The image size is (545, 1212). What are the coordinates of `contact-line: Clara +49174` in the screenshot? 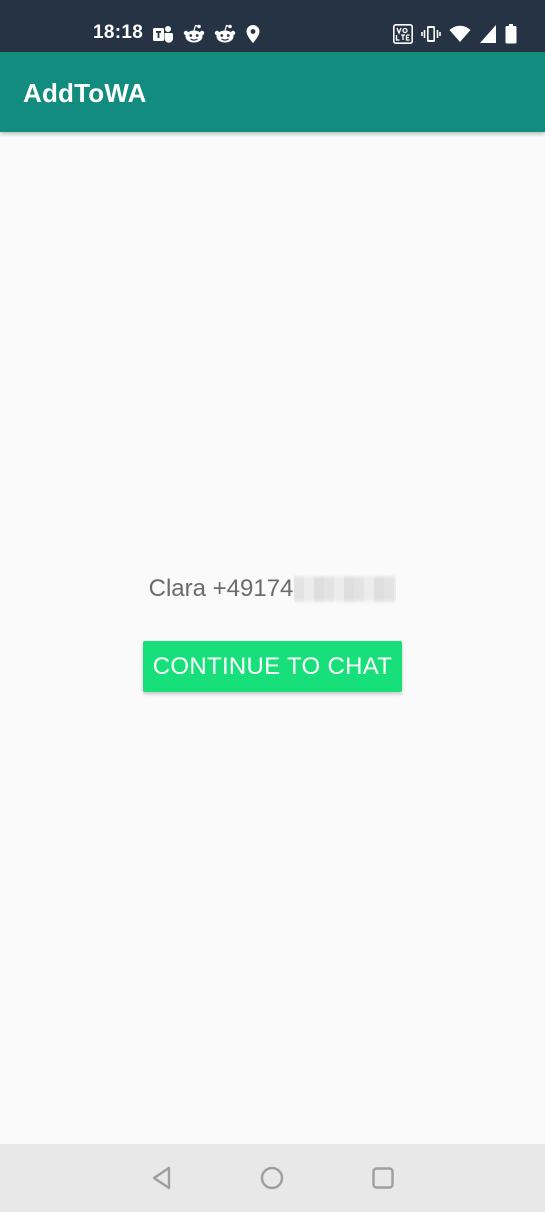 It's located at (272, 589).